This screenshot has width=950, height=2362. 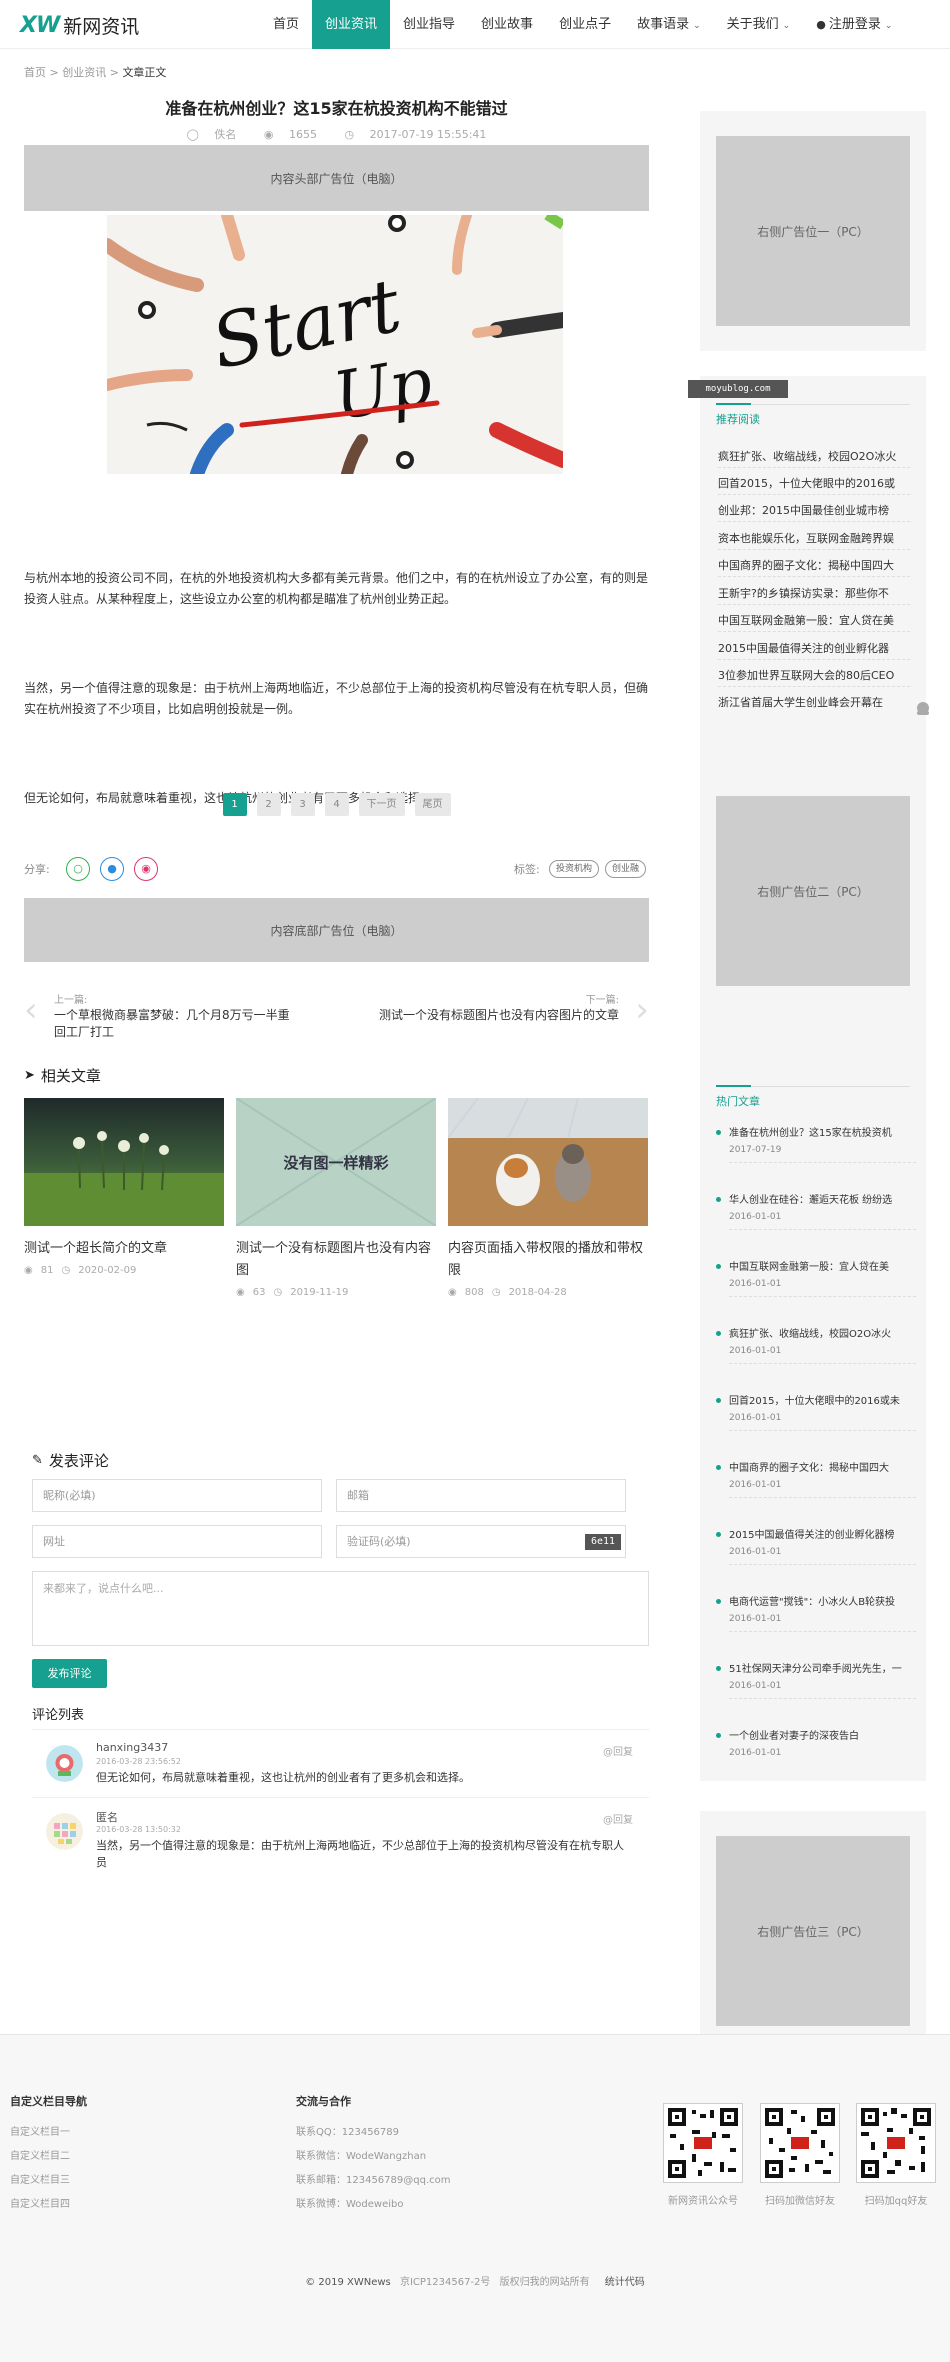 What do you see at coordinates (432, 804) in the screenshot?
I see `last-page: 尾页` at bounding box center [432, 804].